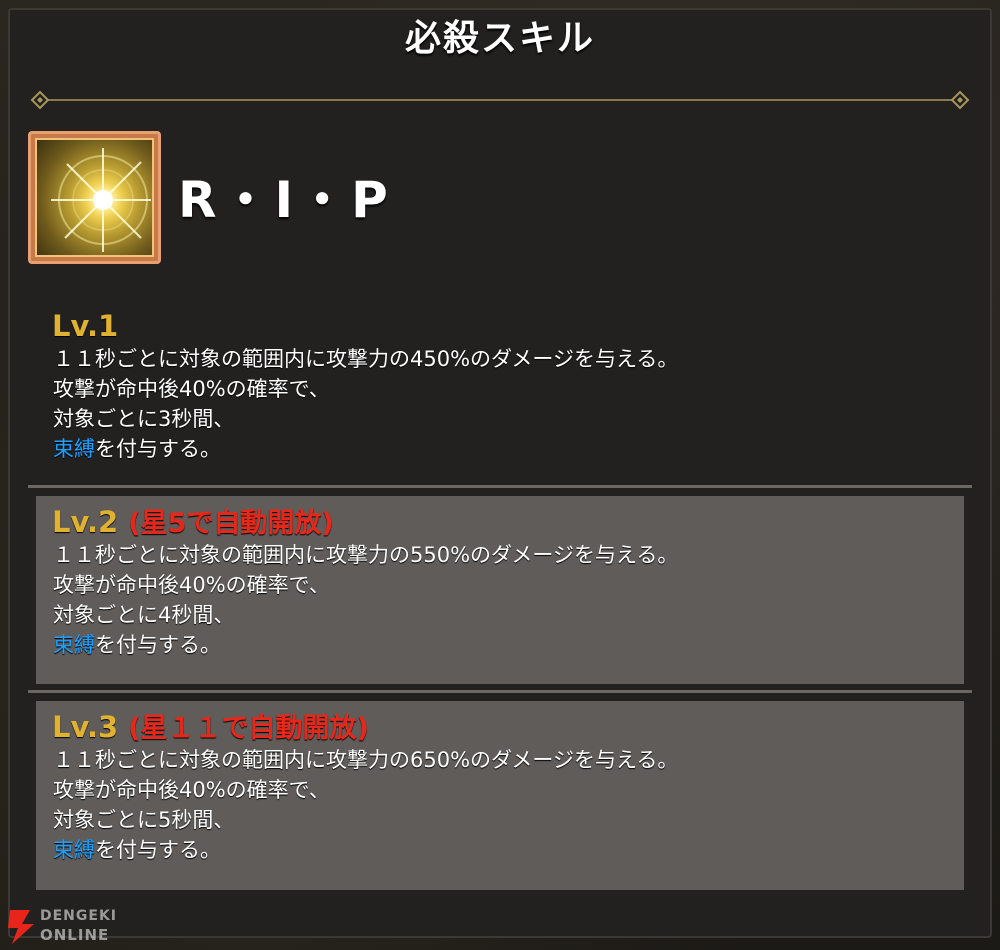 Image resolution: width=1000 pixels, height=950 pixels. Describe the element at coordinates (366, 760) in the screenshot. I see `description-line: １１秒ごとに対象の範囲内に攻撃力の650%のダメージを与える。` at that location.